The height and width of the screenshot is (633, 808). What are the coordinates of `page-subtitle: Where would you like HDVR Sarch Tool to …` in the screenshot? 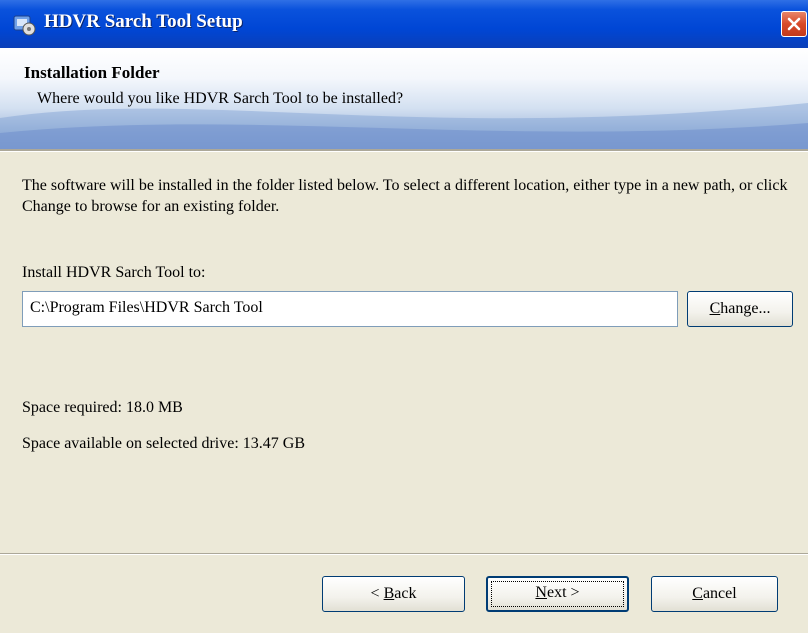 It's located at (220, 98).